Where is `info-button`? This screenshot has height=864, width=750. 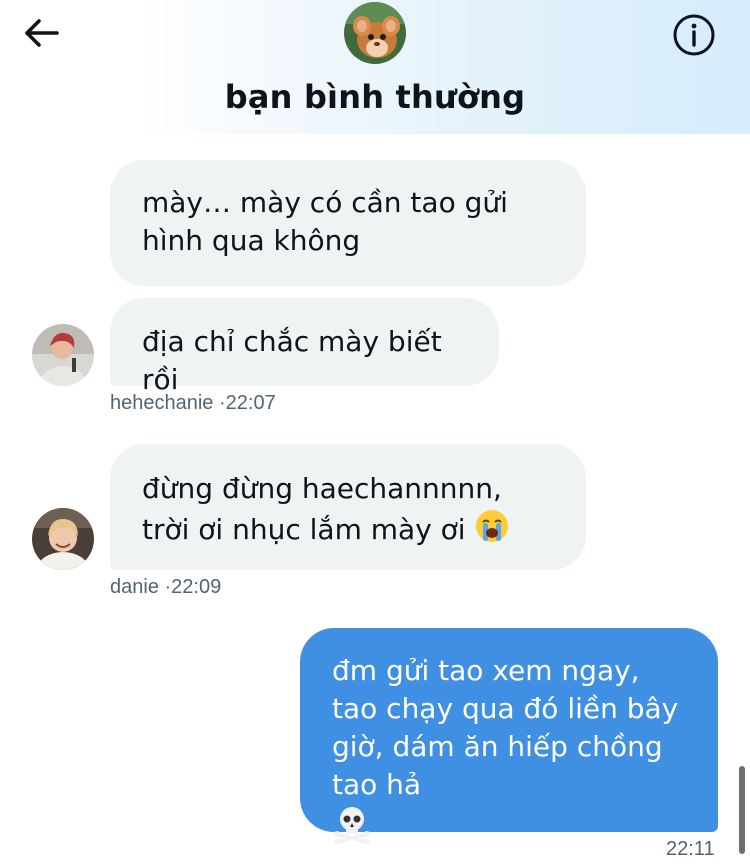
info-button is located at coordinates (694, 35).